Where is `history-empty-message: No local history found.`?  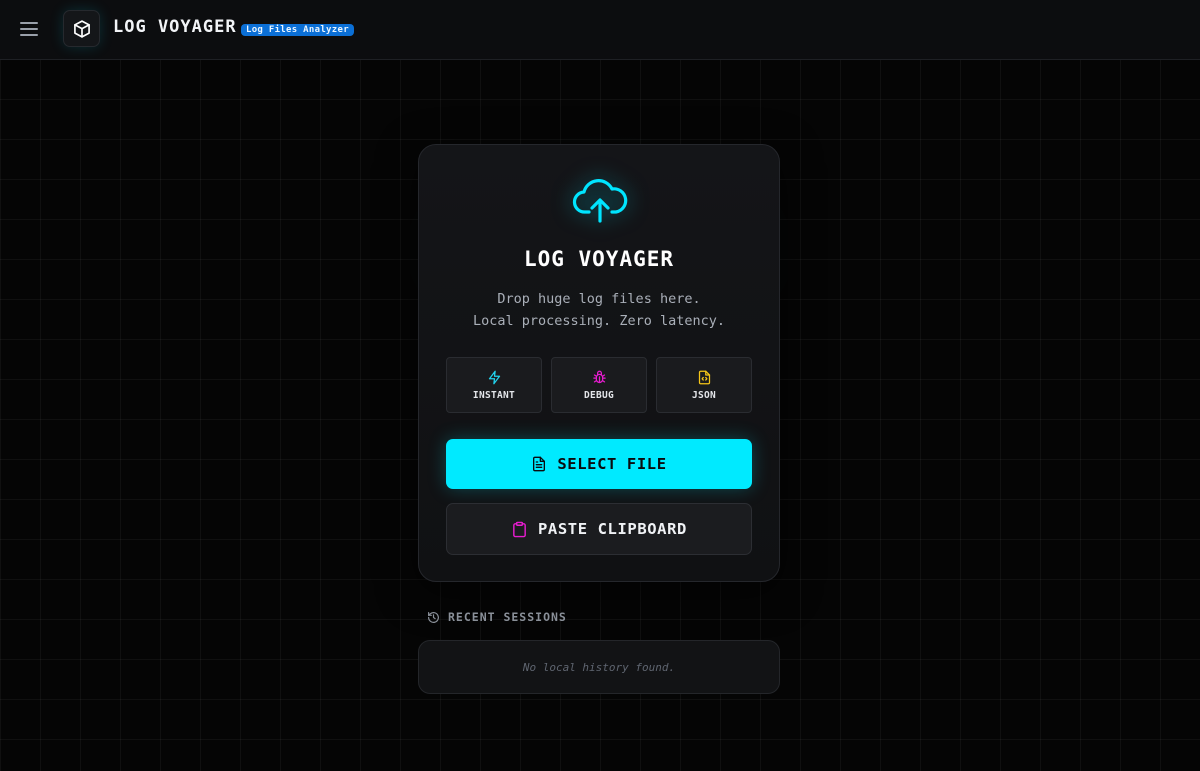
history-empty-message: No local history found. is located at coordinates (599, 667).